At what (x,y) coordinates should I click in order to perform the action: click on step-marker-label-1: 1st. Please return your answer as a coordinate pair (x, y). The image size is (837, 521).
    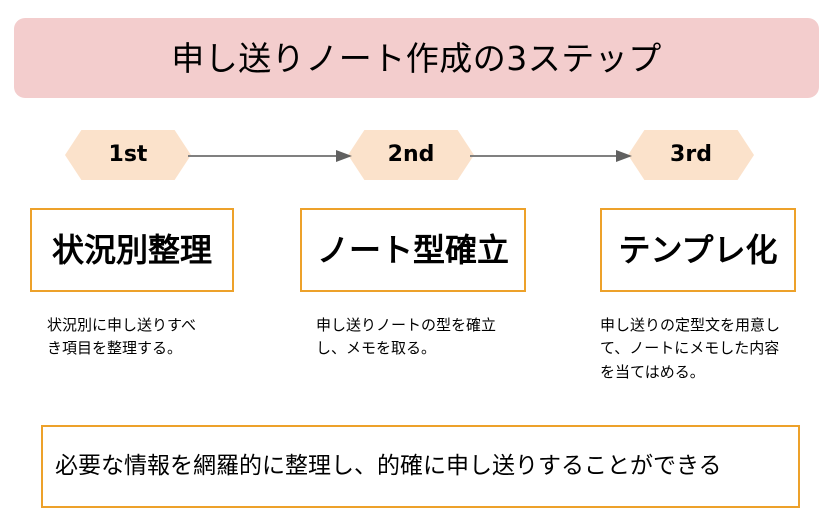
    Looking at the image, I should click on (128, 154).